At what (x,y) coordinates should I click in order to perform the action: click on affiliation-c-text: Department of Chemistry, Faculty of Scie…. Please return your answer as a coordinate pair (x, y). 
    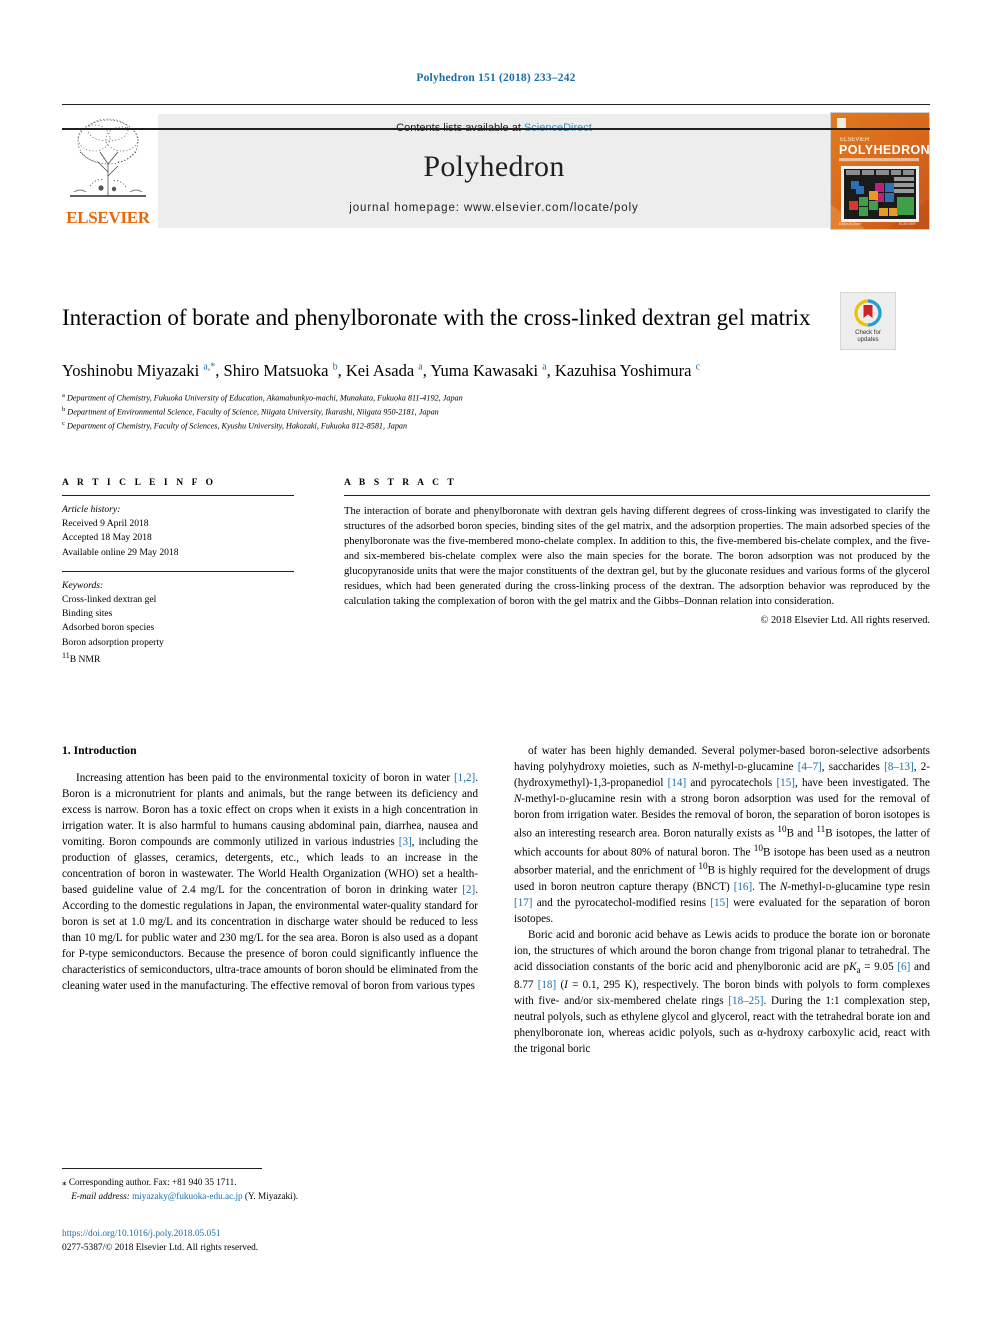
    Looking at the image, I should click on (237, 426).